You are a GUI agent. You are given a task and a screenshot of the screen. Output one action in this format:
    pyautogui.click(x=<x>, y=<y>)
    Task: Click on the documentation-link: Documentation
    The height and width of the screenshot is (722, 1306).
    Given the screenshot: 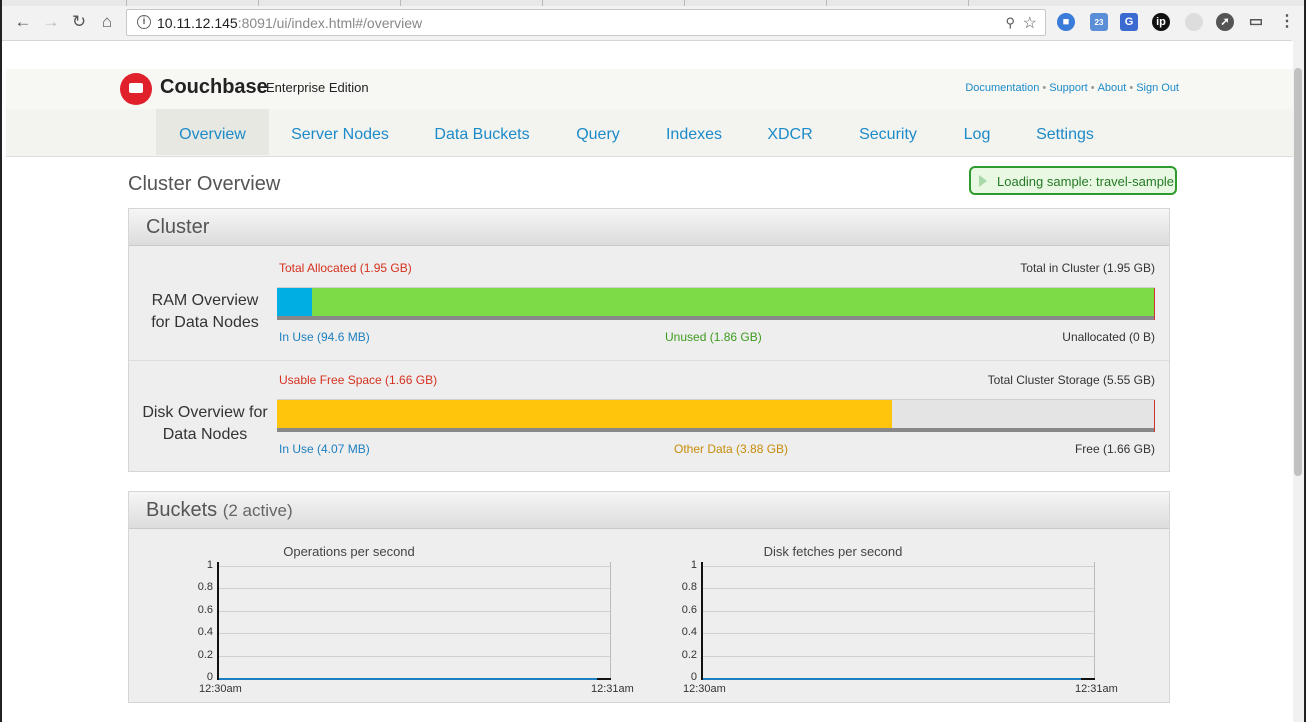 What is the action you would take?
    pyautogui.click(x=1002, y=88)
    